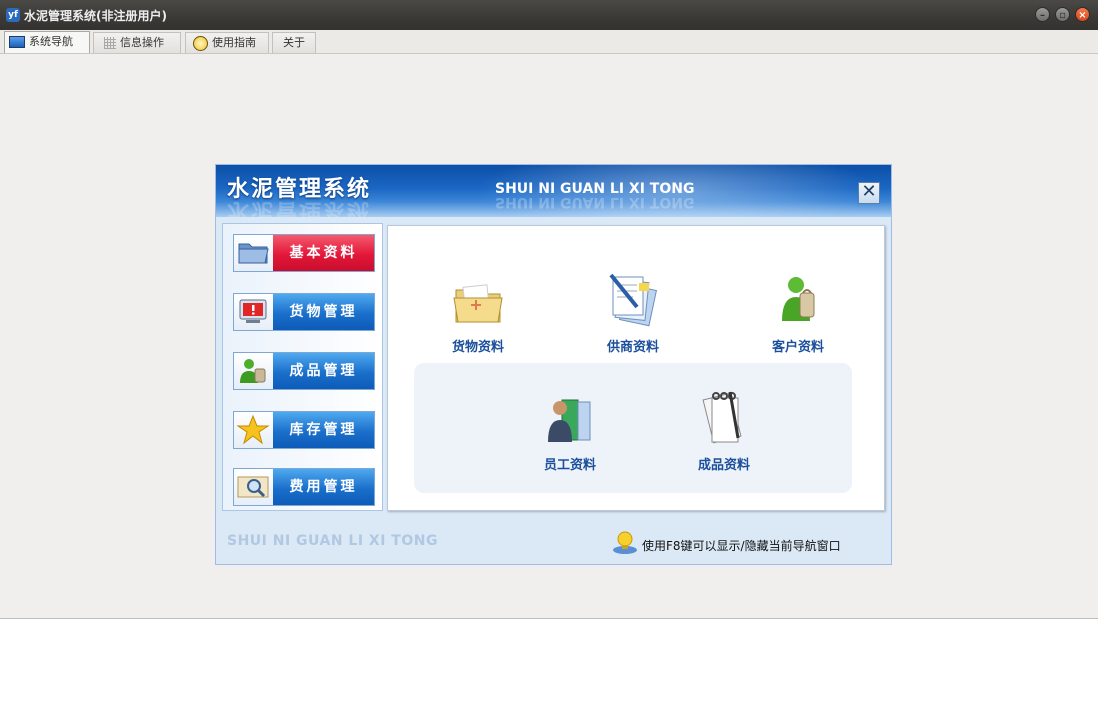 The height and width of the screenshot is (713, 1098). I want to click on nav-button-goods-management: 货物管理, so click(304, 312).